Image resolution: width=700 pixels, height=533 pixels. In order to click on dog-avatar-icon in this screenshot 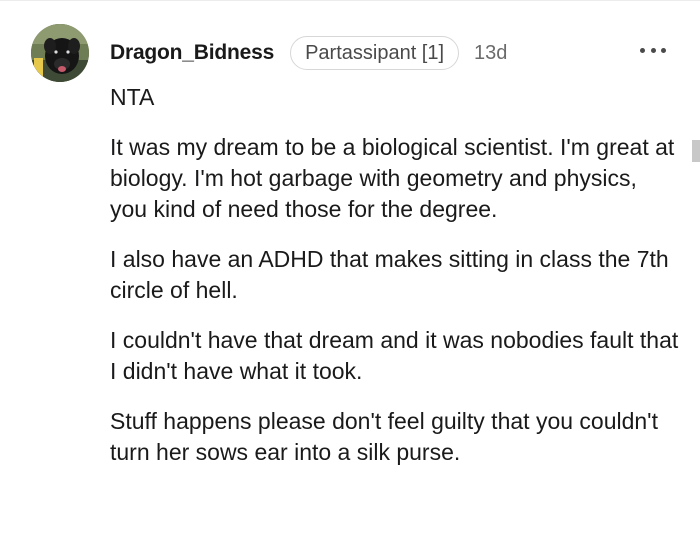, I will do `click(60, 53)`.